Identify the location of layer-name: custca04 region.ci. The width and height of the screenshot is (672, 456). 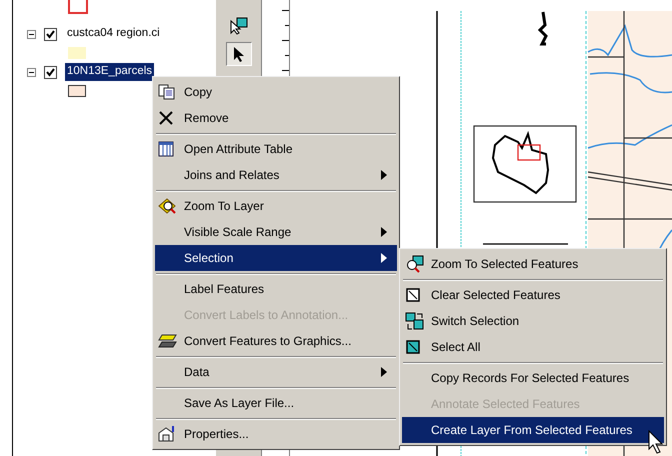
(113, 34).